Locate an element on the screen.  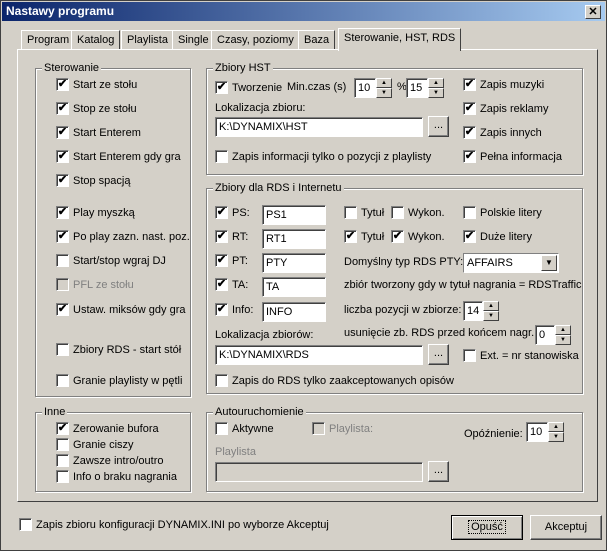
tab-baza: Baza is located at coordinates (317, 40).